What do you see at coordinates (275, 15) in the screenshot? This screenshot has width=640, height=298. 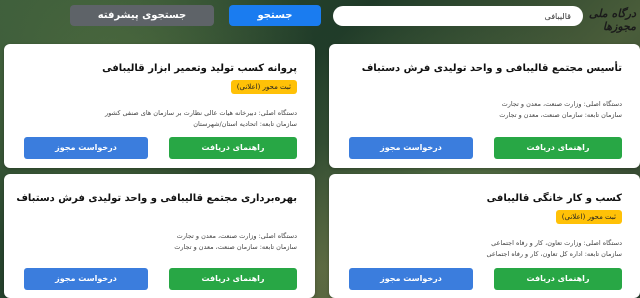 I see `search-button: جستجو` at bounding box center [275, 15].